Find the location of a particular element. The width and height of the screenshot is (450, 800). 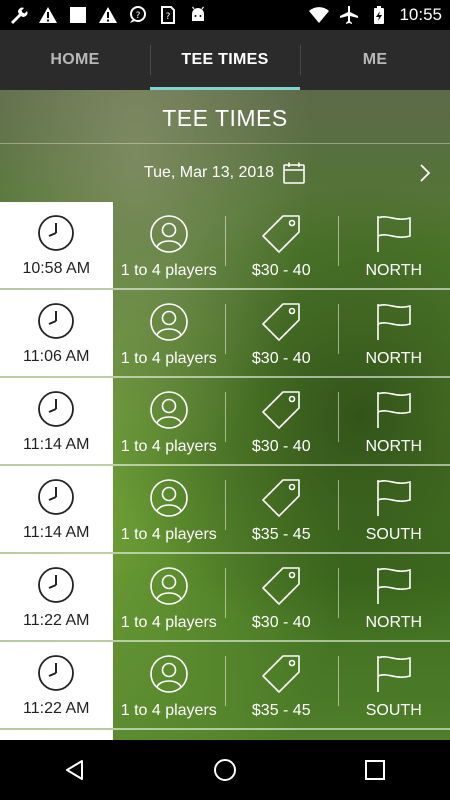

course-text: SOUTH is located at coordinates (393, 534).